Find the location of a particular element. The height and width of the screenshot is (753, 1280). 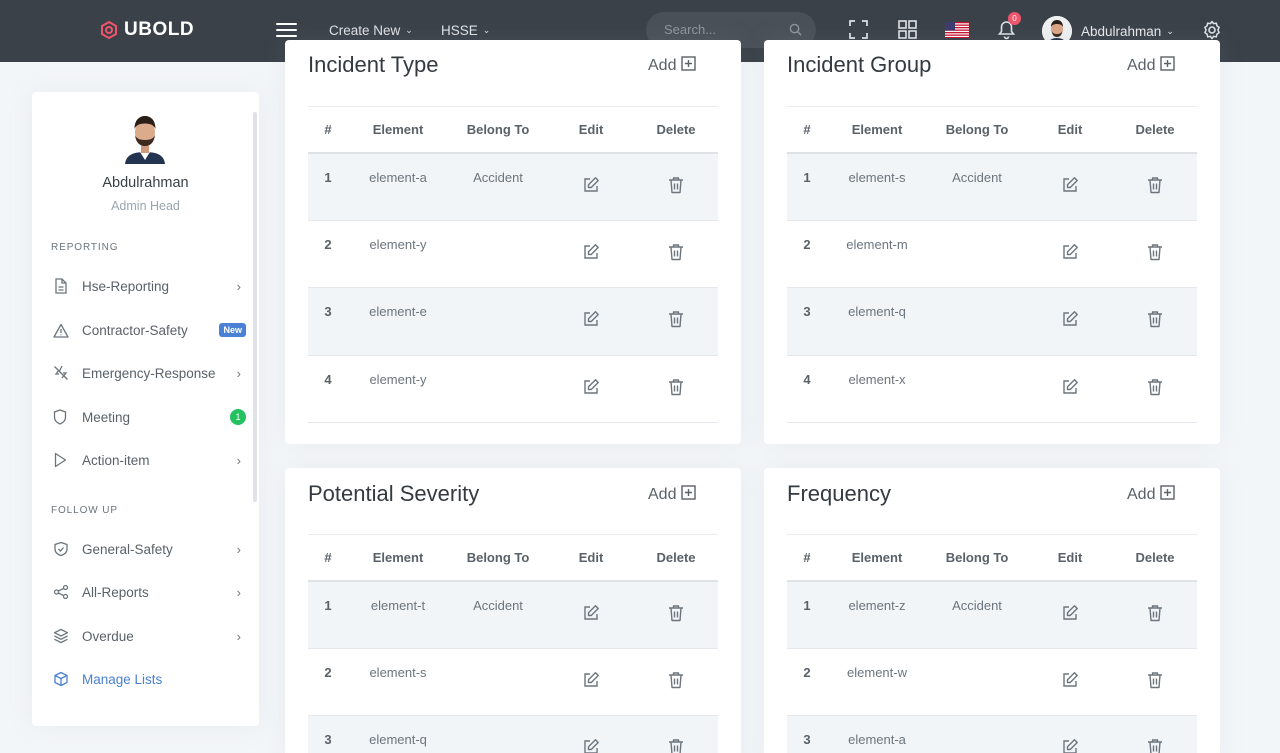

sidebar-user-name: Abdulrahman is located at coordinates (145, 183).